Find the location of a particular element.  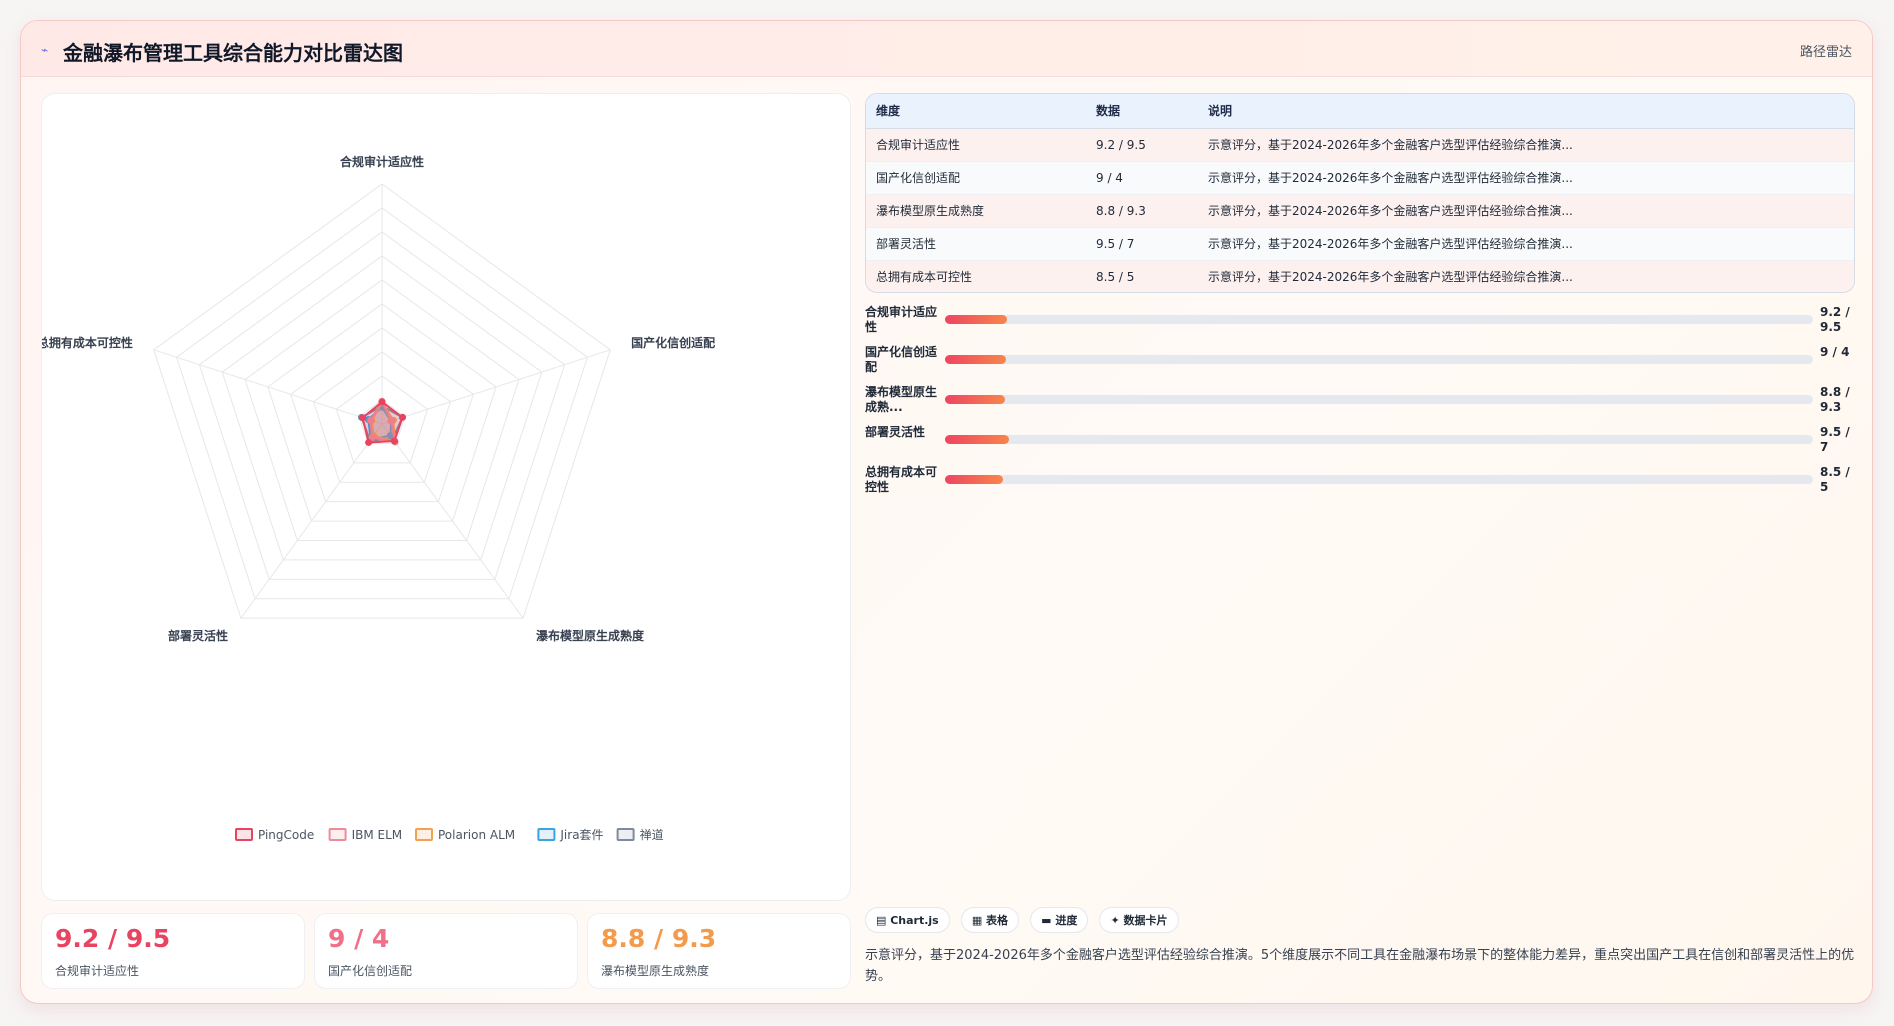

progress-label: 部署灵活性 is located at coordinates (895, 432).